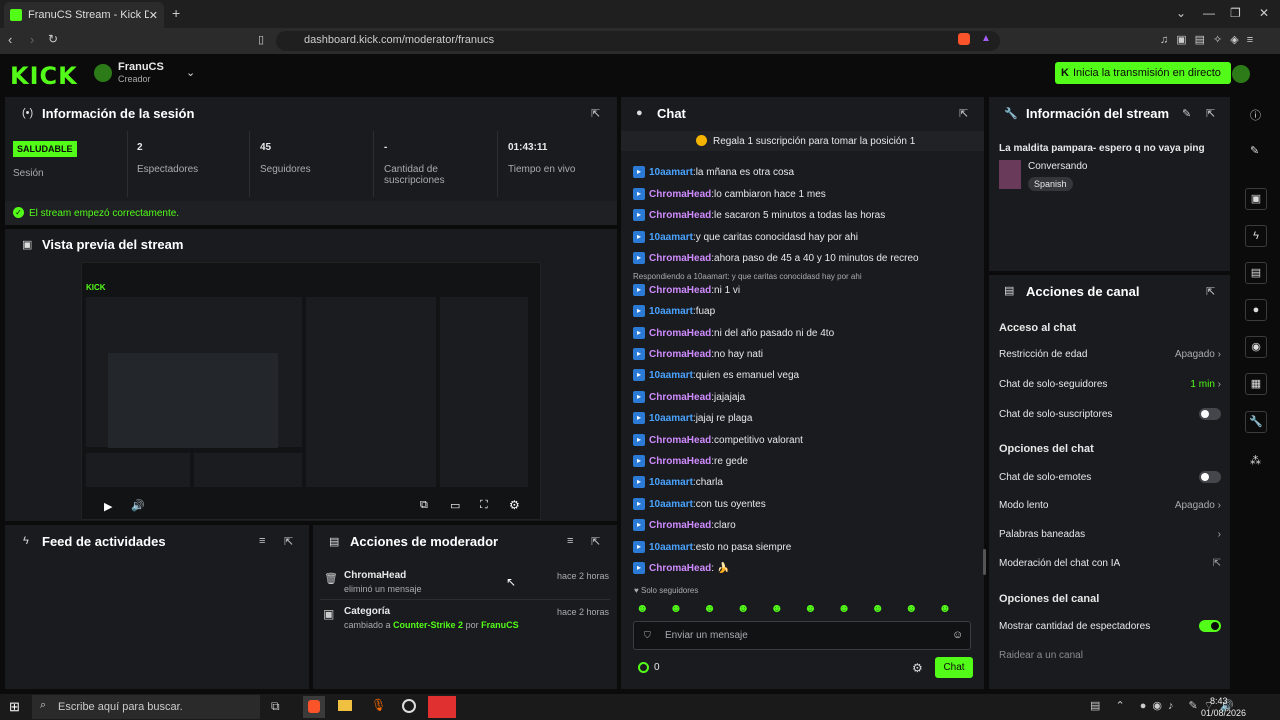 The image size is (1280, 720). What do you see at coordinates (671, 113) in the screenshot?
I see `chat-title: Chat` at bounding box center [671, 113].